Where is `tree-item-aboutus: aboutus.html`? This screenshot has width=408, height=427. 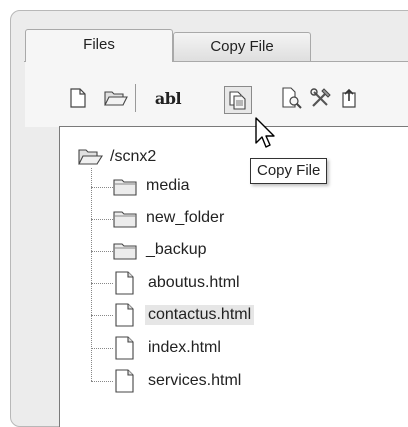
tree-item-aboutus: aboutus.html is located at coordinates (205, 283).